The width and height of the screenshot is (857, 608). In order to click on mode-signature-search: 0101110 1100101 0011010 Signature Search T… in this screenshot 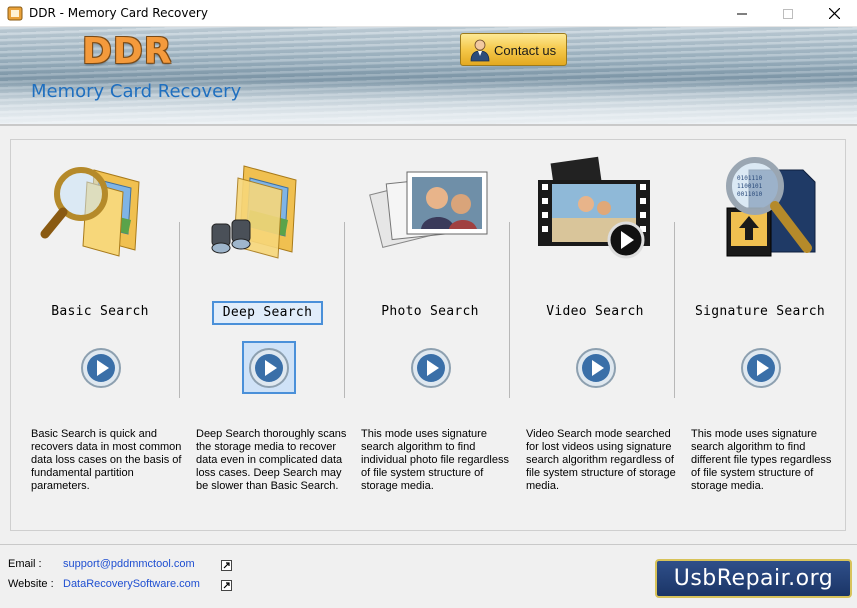, I will do `click(760, 336)`.